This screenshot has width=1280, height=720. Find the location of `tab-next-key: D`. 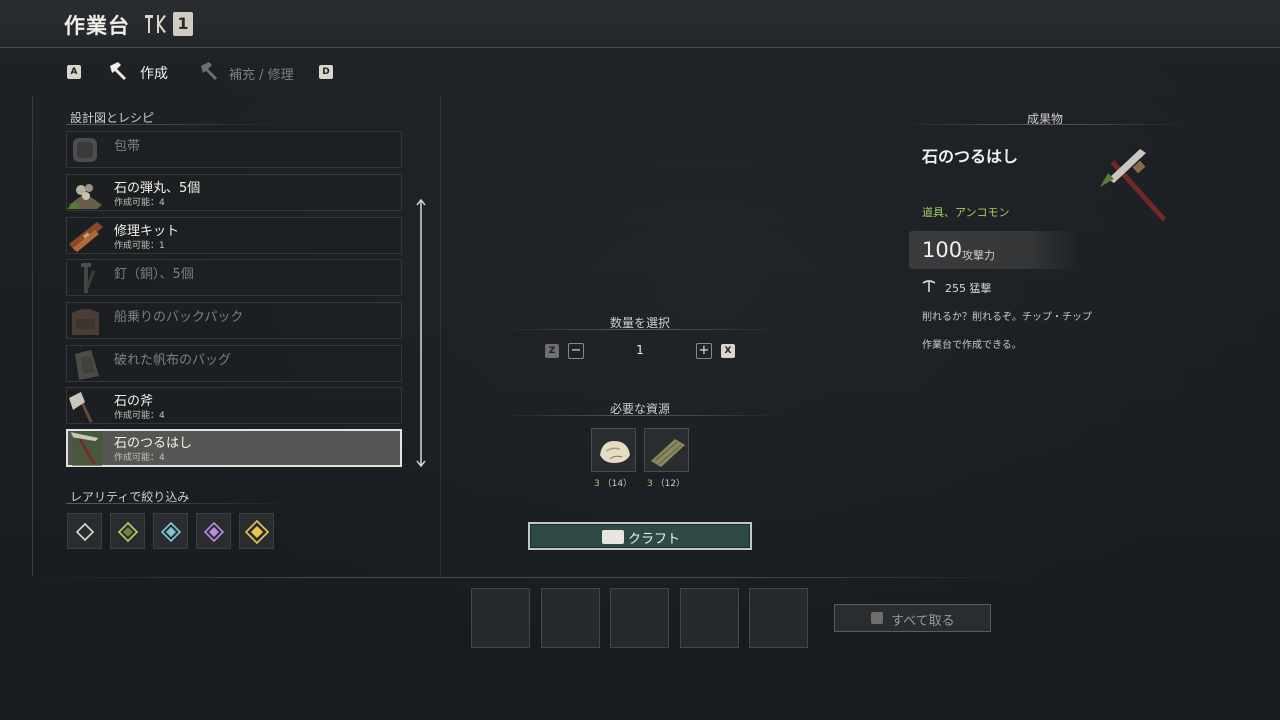

tab-next-key: D is located at coordinates (326, 72).